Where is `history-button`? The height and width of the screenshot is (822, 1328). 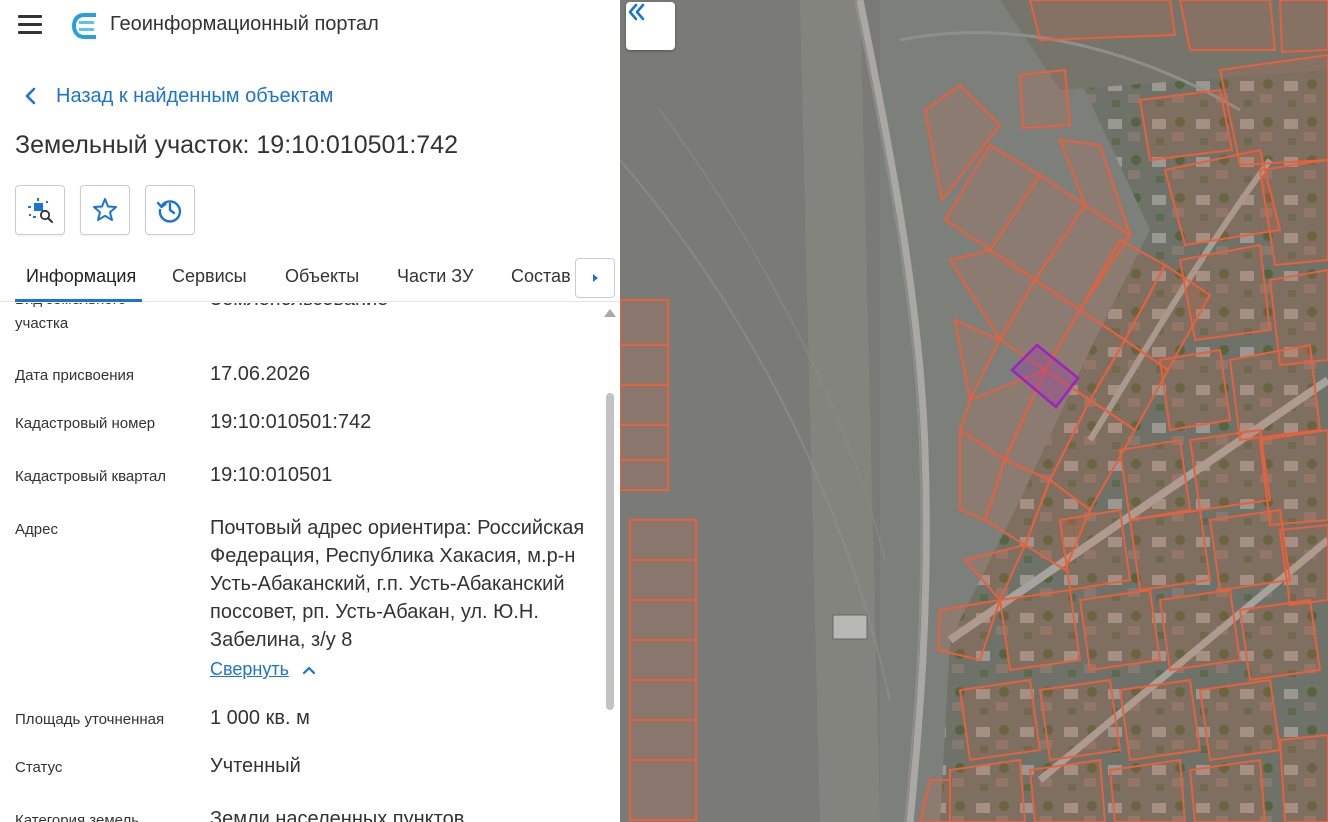 history-button is located at coordinates (170, 210).